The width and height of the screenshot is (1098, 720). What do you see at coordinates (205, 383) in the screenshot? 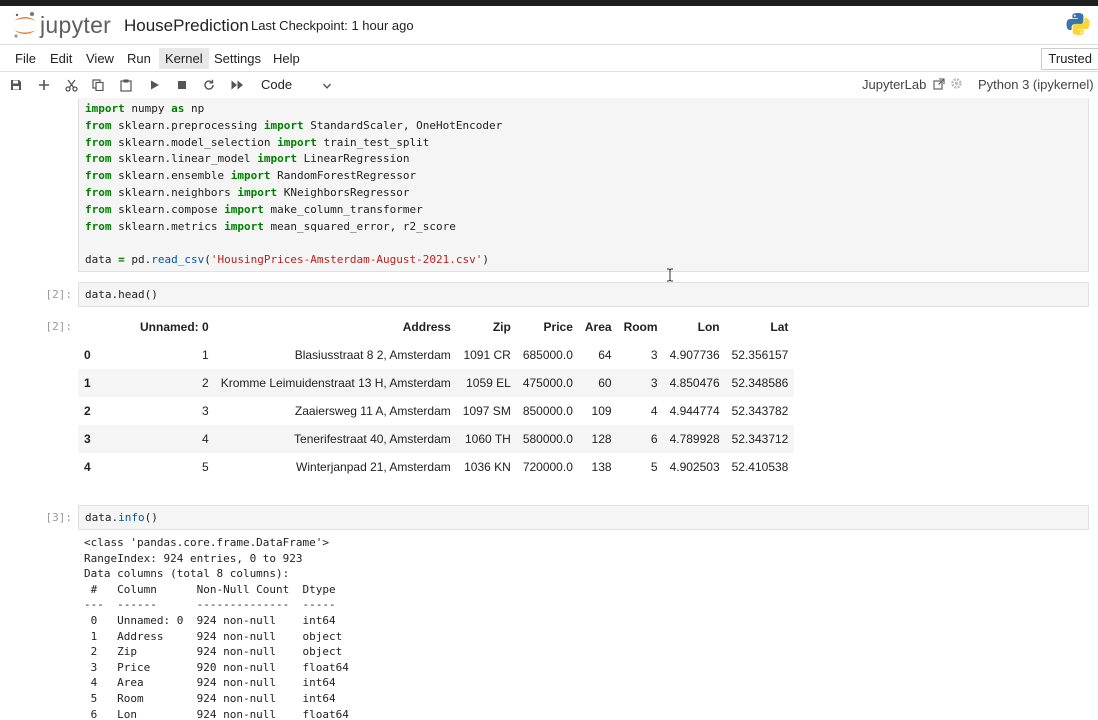
I see `table-cell: 2` at bounding box center [205, 383].